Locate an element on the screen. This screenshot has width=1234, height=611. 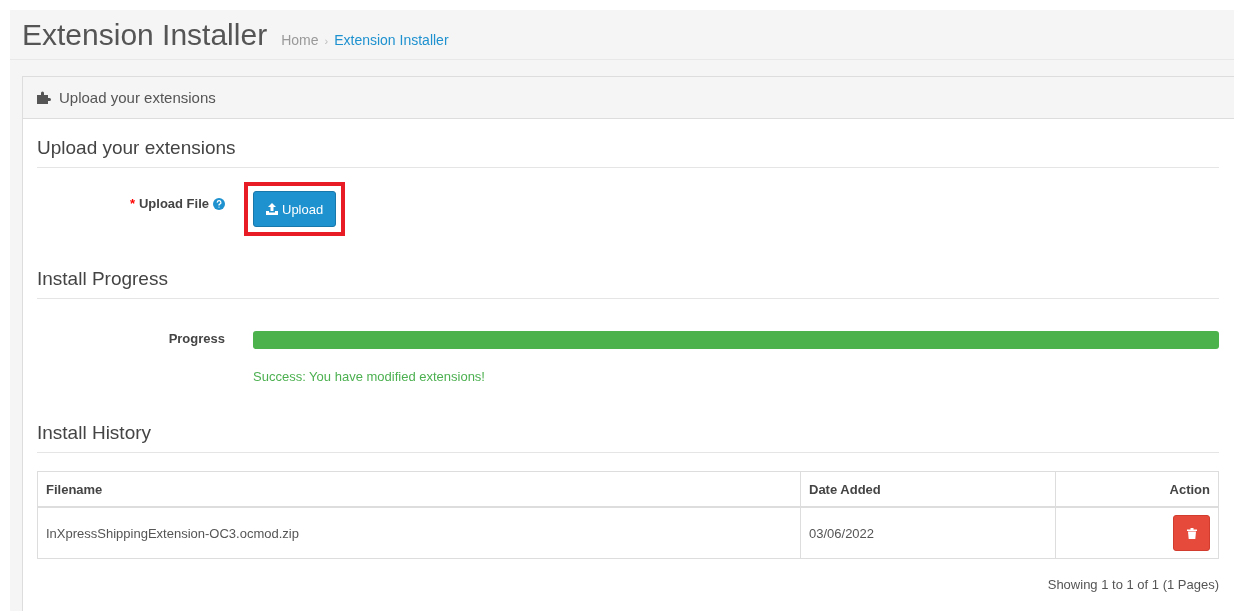
page-title: Extension Installer is located at coordinates (145, 35).